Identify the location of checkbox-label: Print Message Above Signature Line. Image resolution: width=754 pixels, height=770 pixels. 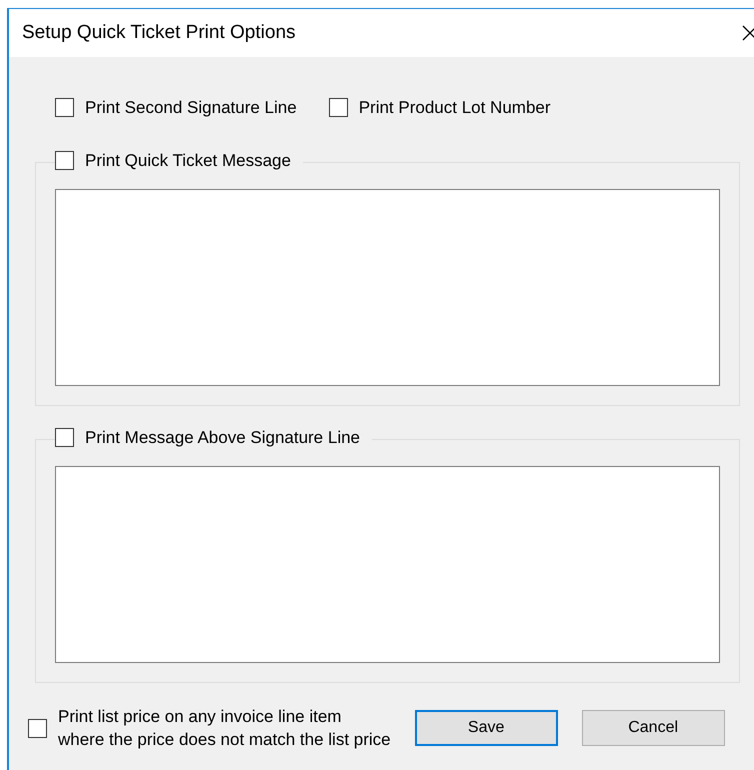
(222, 438).